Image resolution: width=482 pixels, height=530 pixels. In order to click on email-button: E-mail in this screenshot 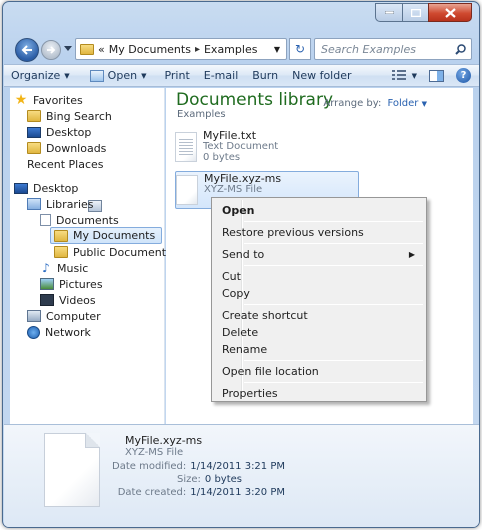, I will do `click(221, 75)`.